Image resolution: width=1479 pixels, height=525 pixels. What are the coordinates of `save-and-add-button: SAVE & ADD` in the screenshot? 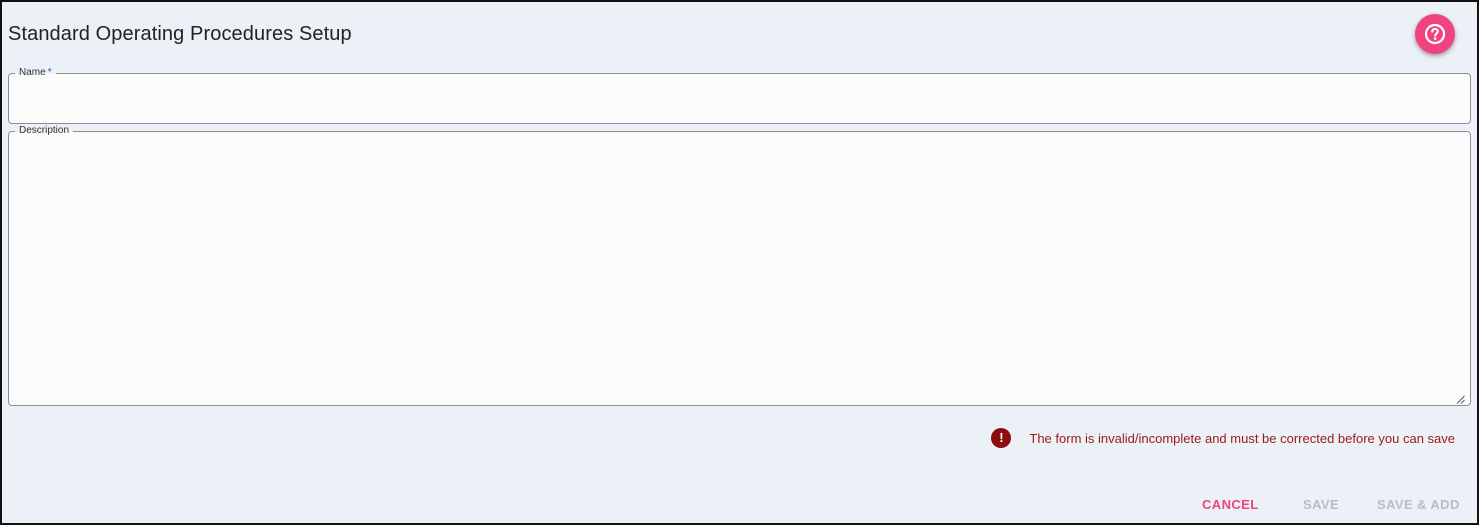 It's located at (1418, 504).